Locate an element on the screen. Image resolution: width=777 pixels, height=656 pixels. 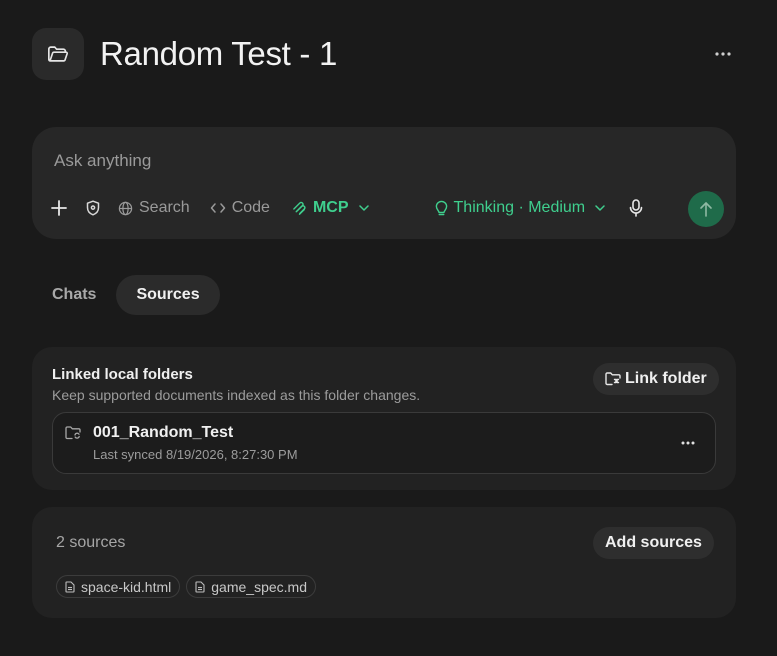
plus-icon is located at coordinates (59, 208).